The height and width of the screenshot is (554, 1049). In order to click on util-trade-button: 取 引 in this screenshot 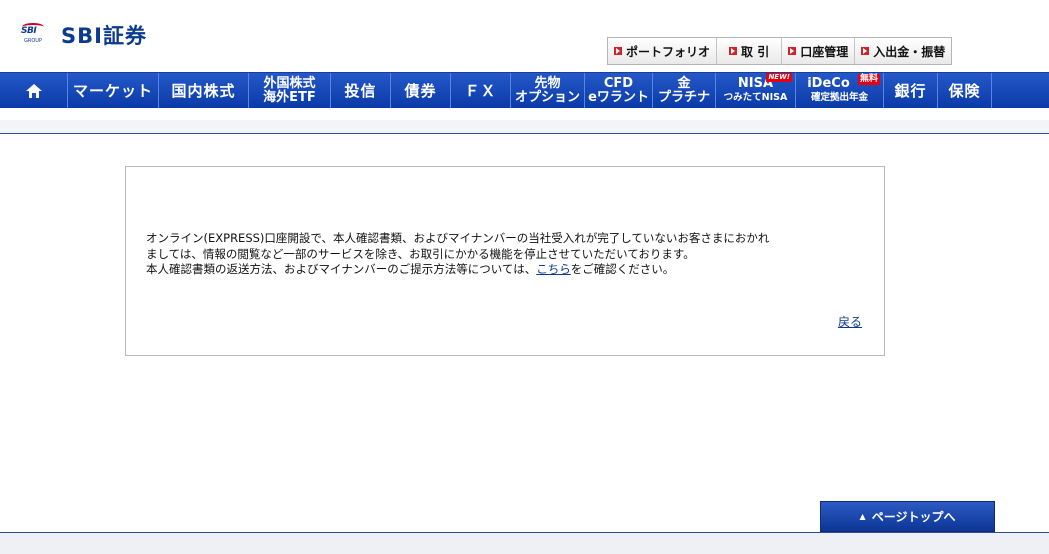, I will do `click(750, 51)`.